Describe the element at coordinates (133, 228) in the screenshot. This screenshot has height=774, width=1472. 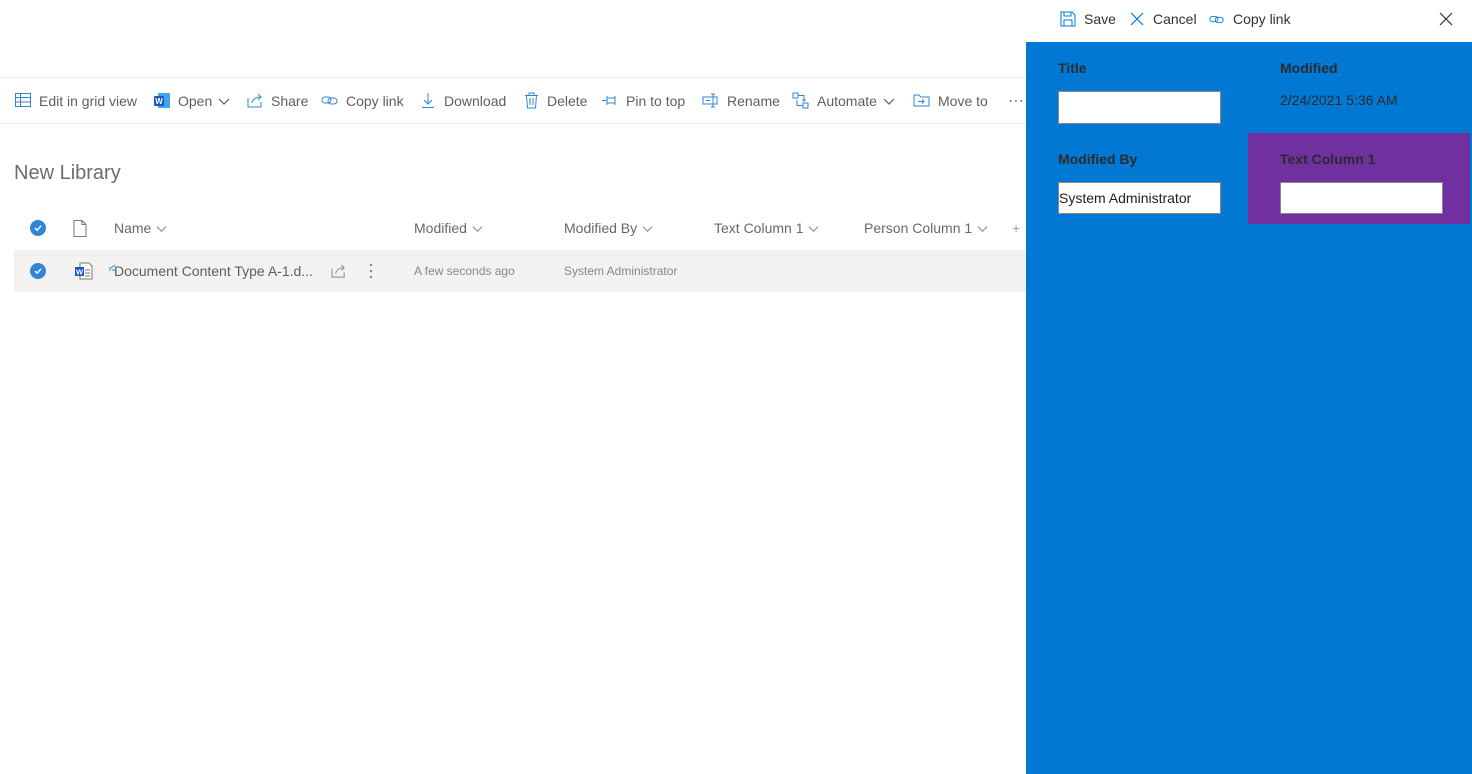
I see `column-header-name-label: Name` at that location.